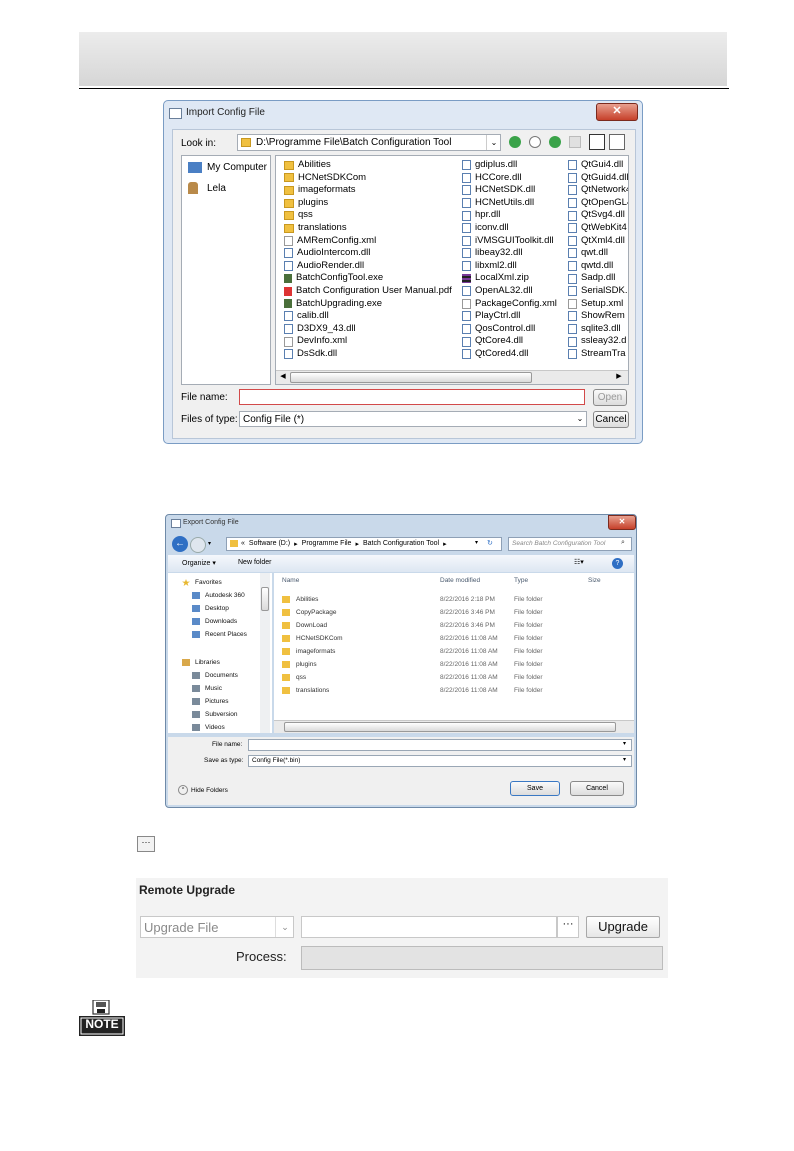  I want to click on table-row: DownLoad 8/22/2016 3:46 PM File folder, so click(454, 625).